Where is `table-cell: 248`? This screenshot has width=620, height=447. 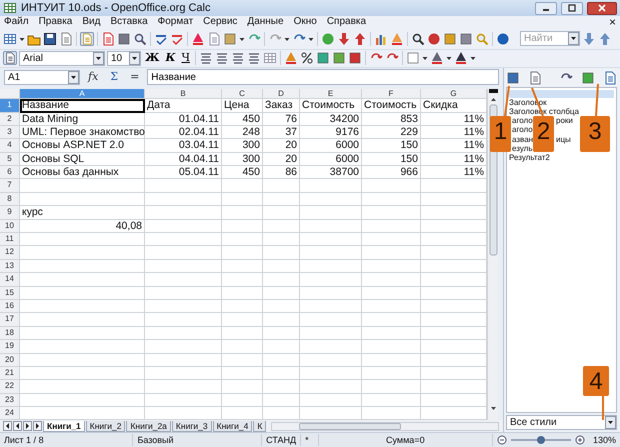 table-cell: 248 is located at coordinates (242, 133).